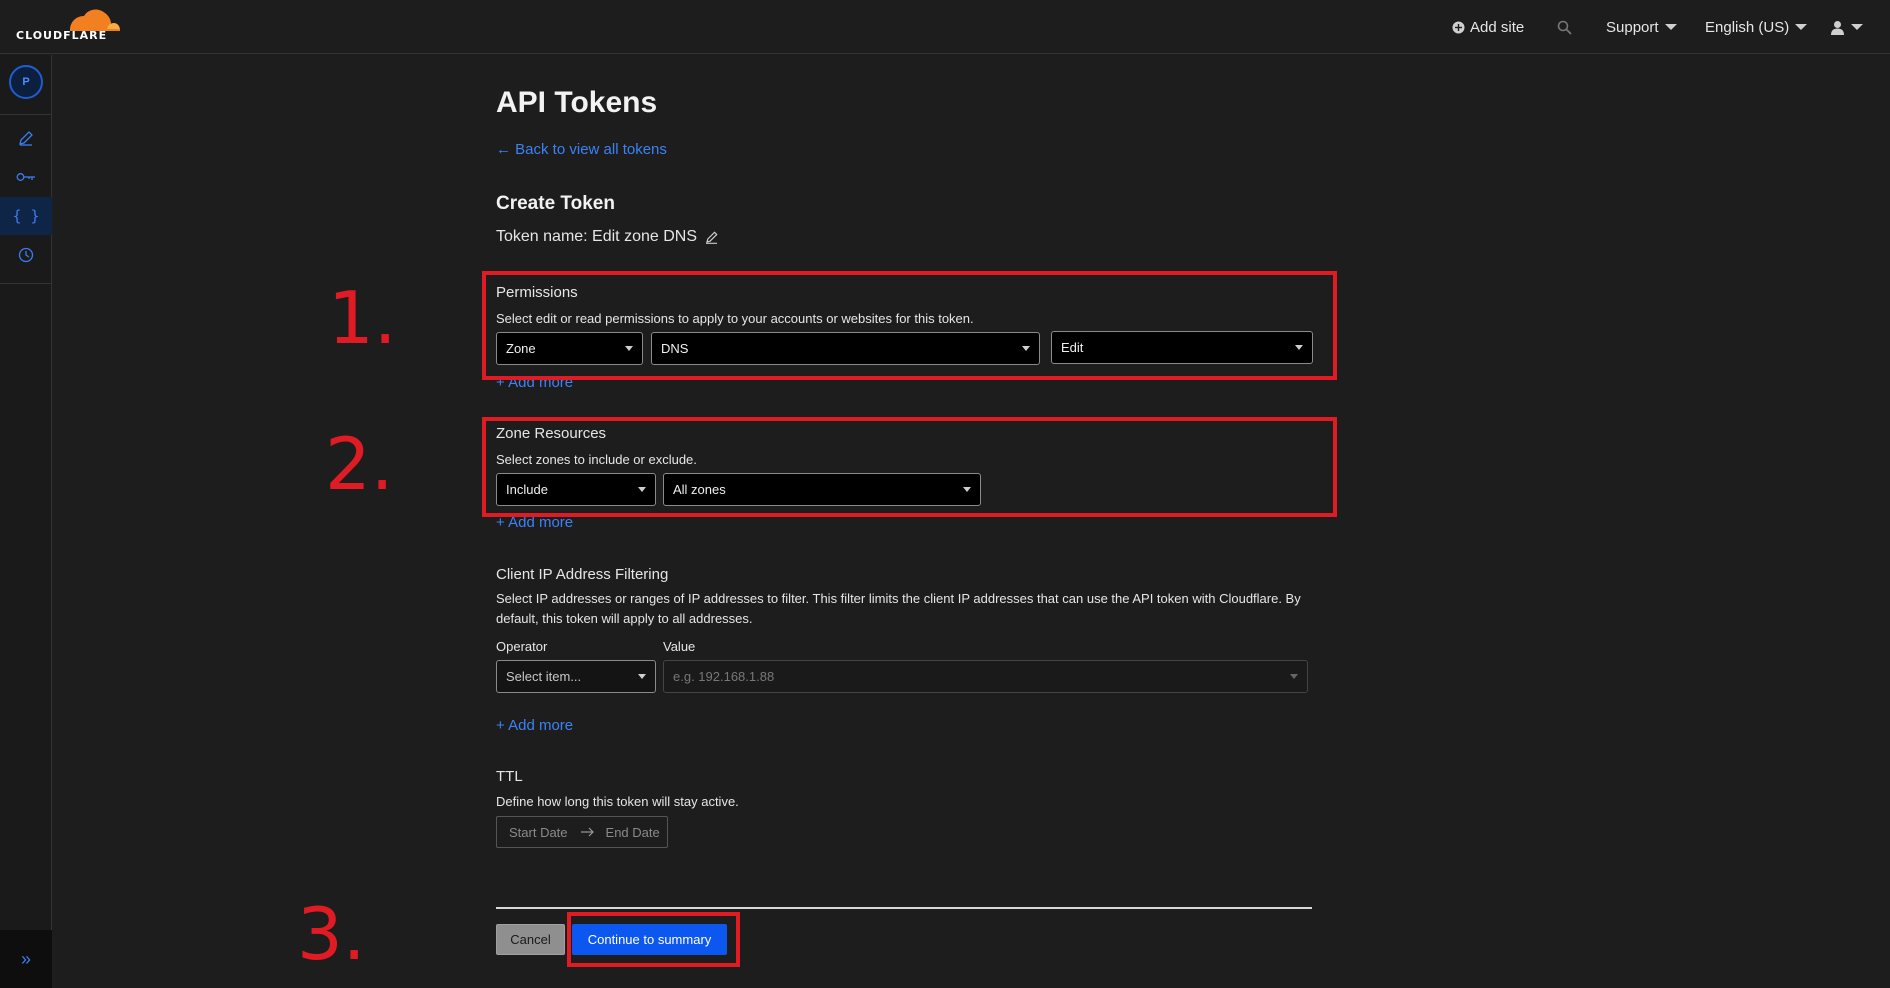 The image size is (1890, 988). I want to click on annotation-step-3: 3., so click(331, 934).